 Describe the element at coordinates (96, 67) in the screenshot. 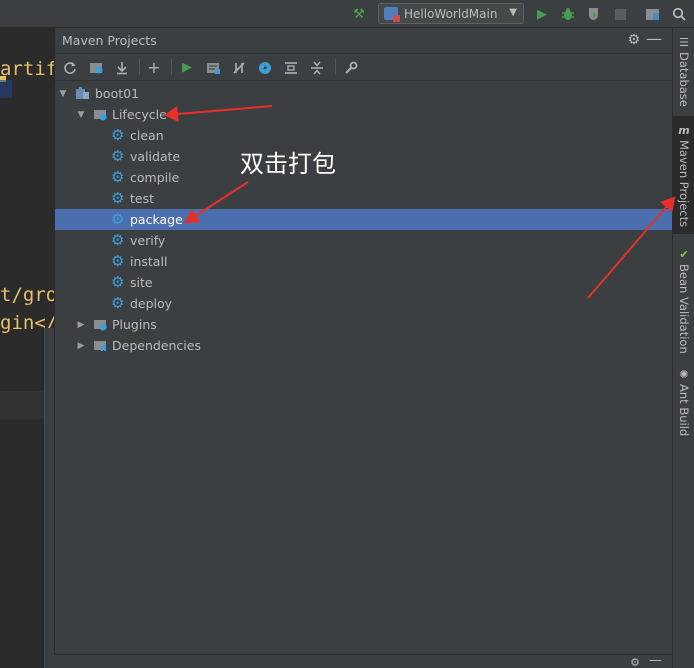

I see `generate-sources-icon` at that location.